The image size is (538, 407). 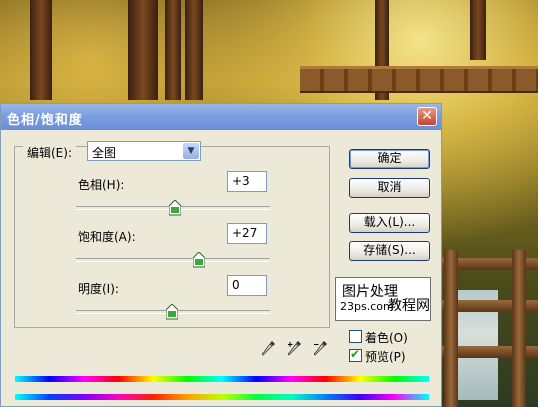 What do you see at coordinates (355, 336) in the screenshot?
I see `colorize-checkbox` at bounding box center [355, 336].